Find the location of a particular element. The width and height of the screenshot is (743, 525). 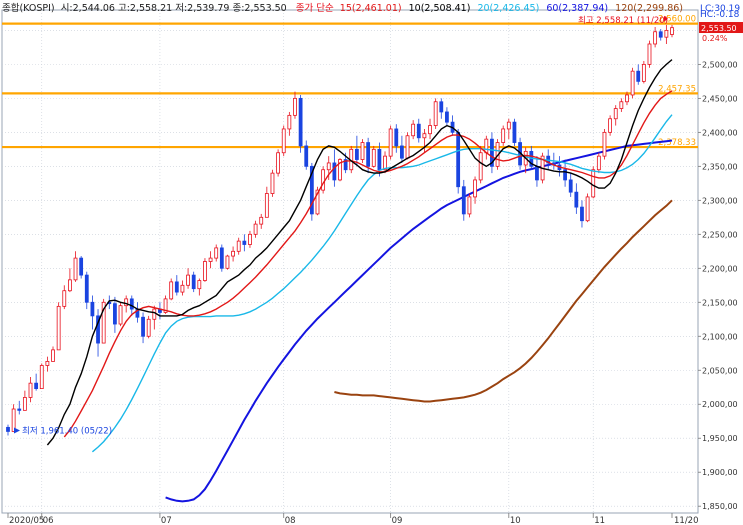

x-tick-label: 11/20 is located at coordinates (686, 520).